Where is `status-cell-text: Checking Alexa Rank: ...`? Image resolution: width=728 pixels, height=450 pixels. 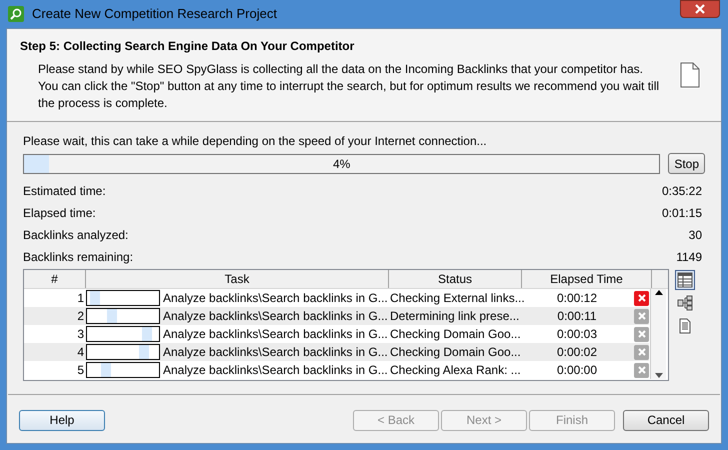
status-cell-text: Checking Alexa Rank: ... is located at coordinates (454, 370).